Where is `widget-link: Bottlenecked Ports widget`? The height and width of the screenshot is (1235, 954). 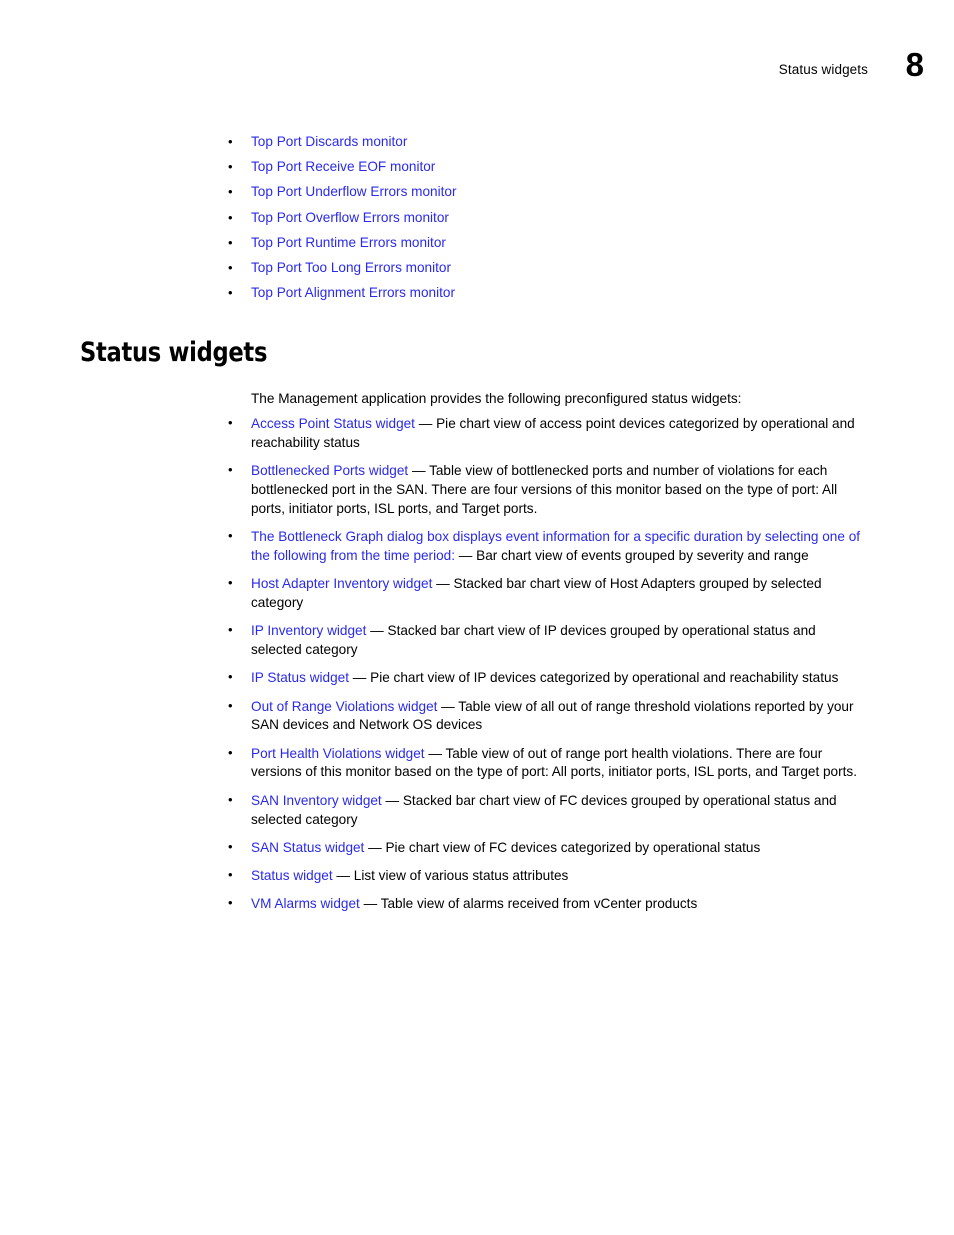 widget-link: Bottlenecked Ports widget is located at coordinates (329, 470).